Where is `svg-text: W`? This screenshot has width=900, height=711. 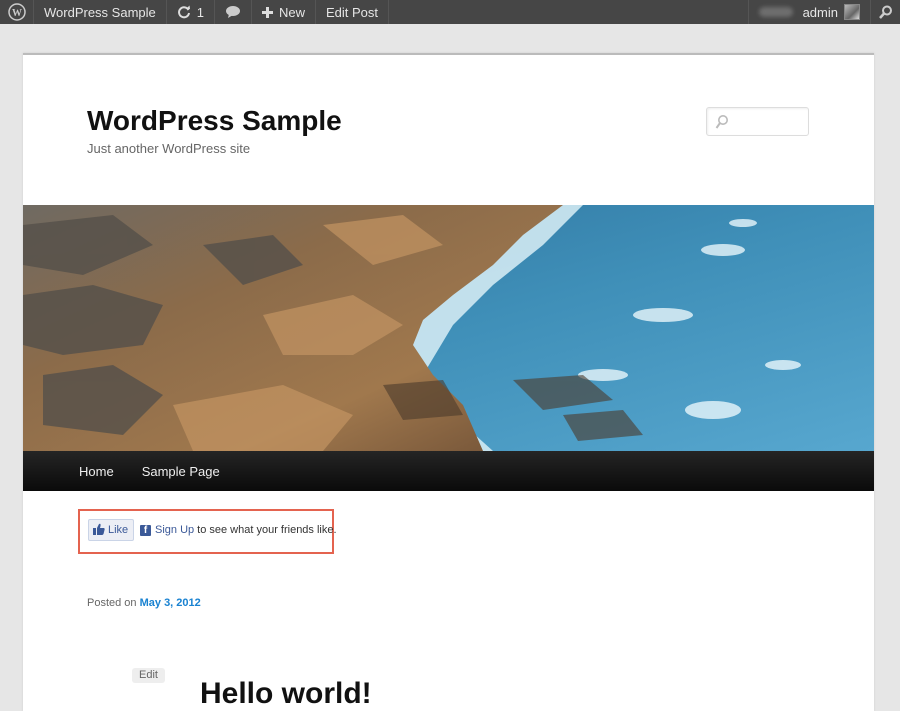
svg-text: W is located at coordinates (17, 13).